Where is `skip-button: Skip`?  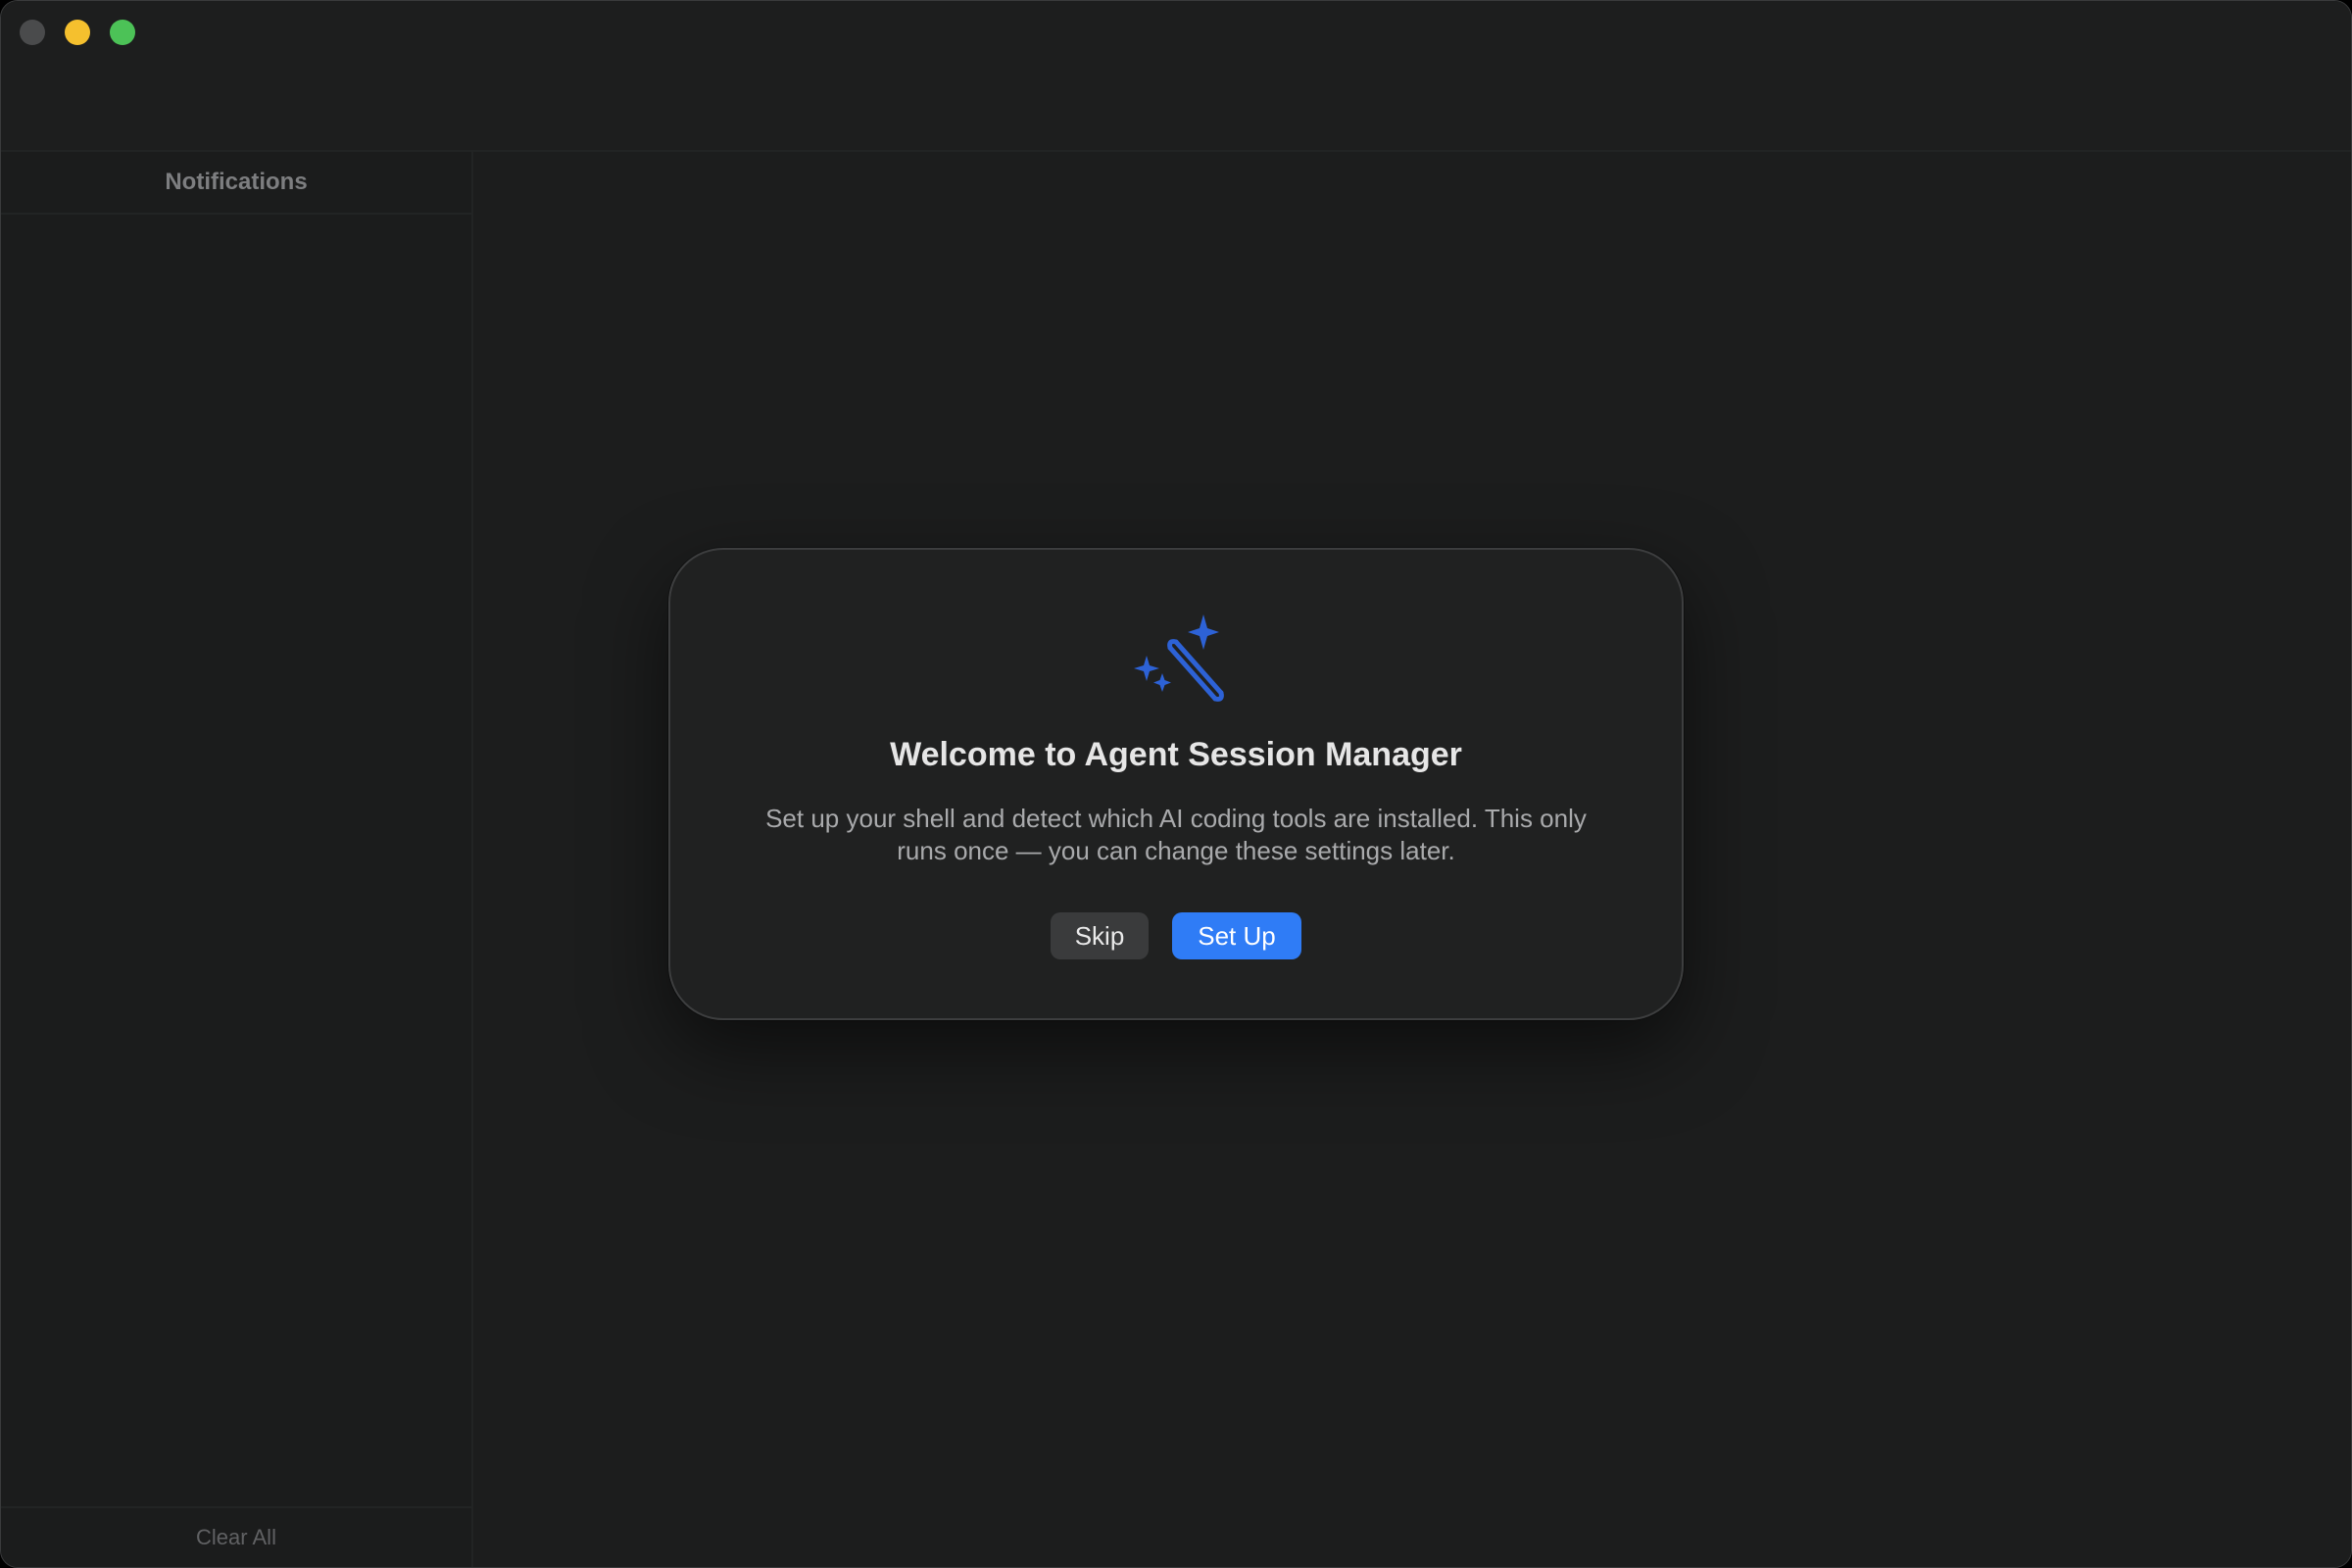
skip-button: Skip is located at coordinates (1100, 935).